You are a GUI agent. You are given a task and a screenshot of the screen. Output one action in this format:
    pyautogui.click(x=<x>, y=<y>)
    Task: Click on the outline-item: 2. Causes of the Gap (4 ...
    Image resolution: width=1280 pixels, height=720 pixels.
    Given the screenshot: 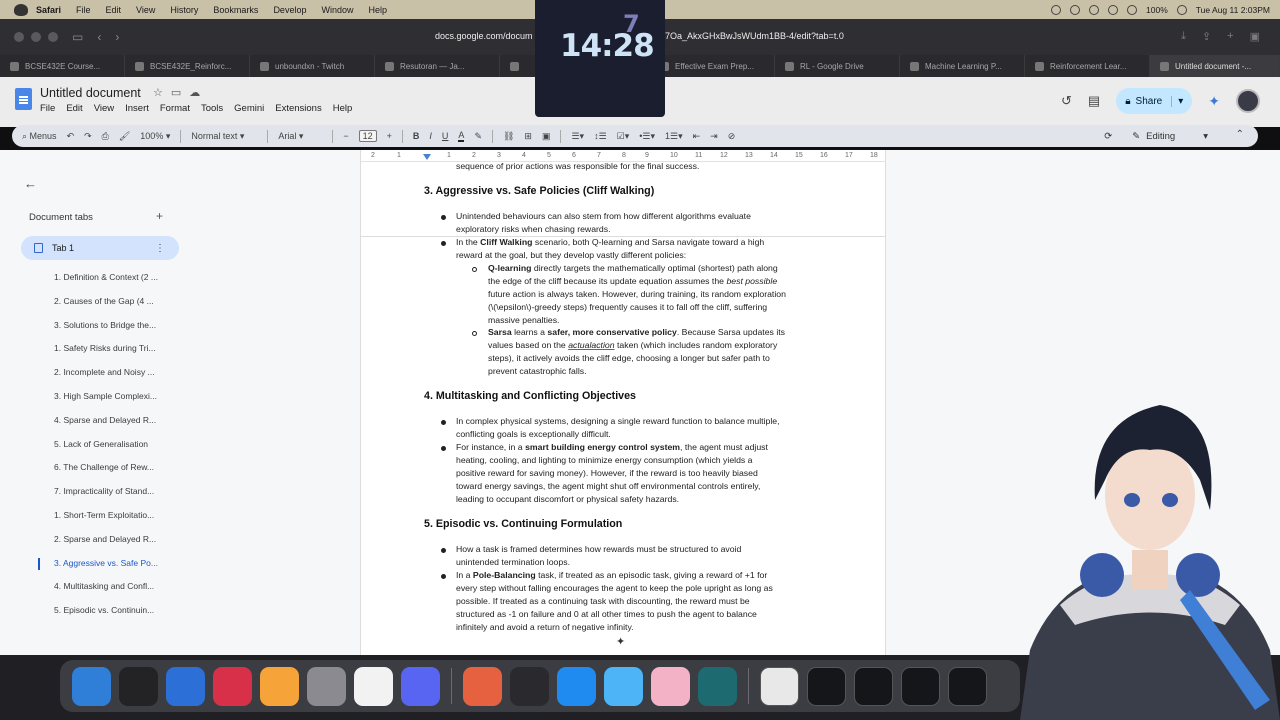 What is the action you would take?
    pyautogui.click(x=100, y=302)
    